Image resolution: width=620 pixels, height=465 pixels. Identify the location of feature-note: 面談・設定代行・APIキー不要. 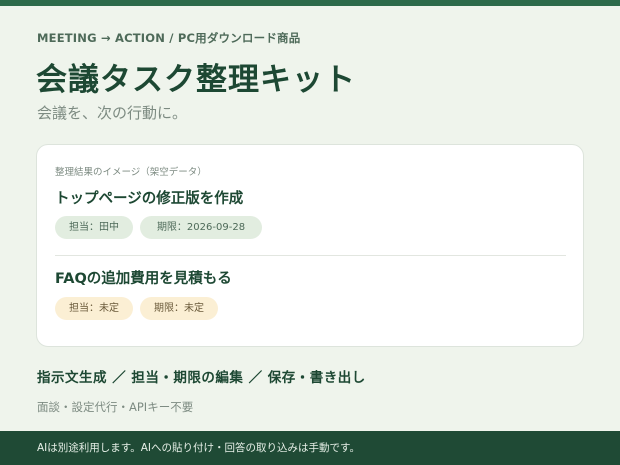
(115, 407).